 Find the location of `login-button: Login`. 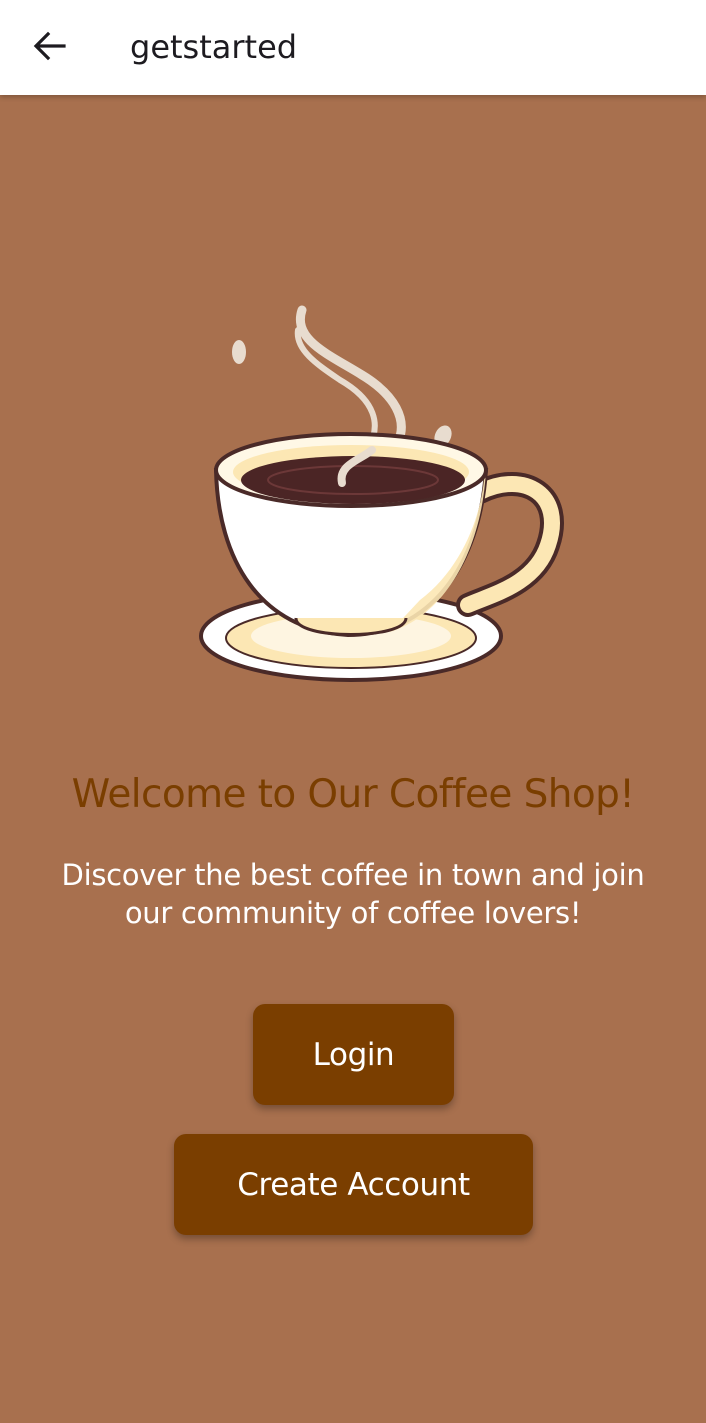

login-button: Login is located at coordinates (353, 1054).